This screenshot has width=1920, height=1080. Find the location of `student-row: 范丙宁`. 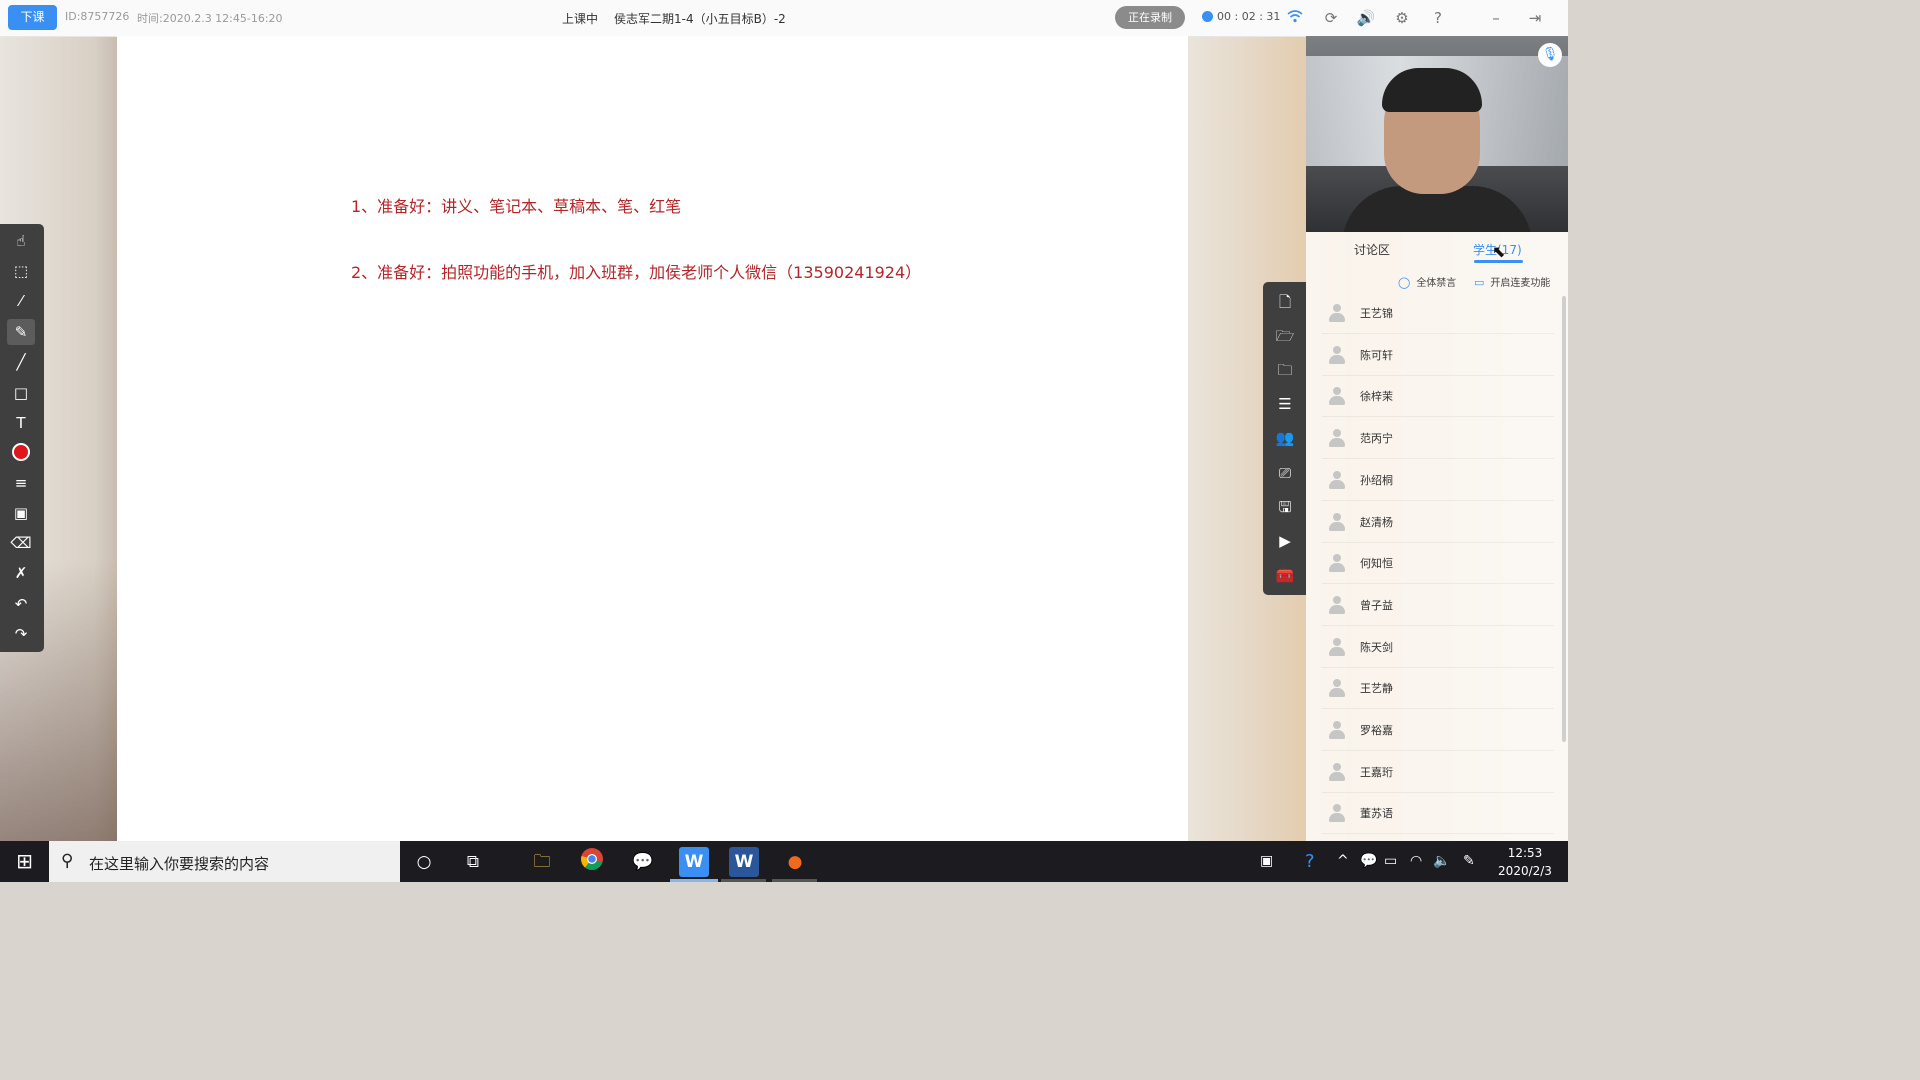

student-row: 范丙宁 is located at coordinates (1438, 439).